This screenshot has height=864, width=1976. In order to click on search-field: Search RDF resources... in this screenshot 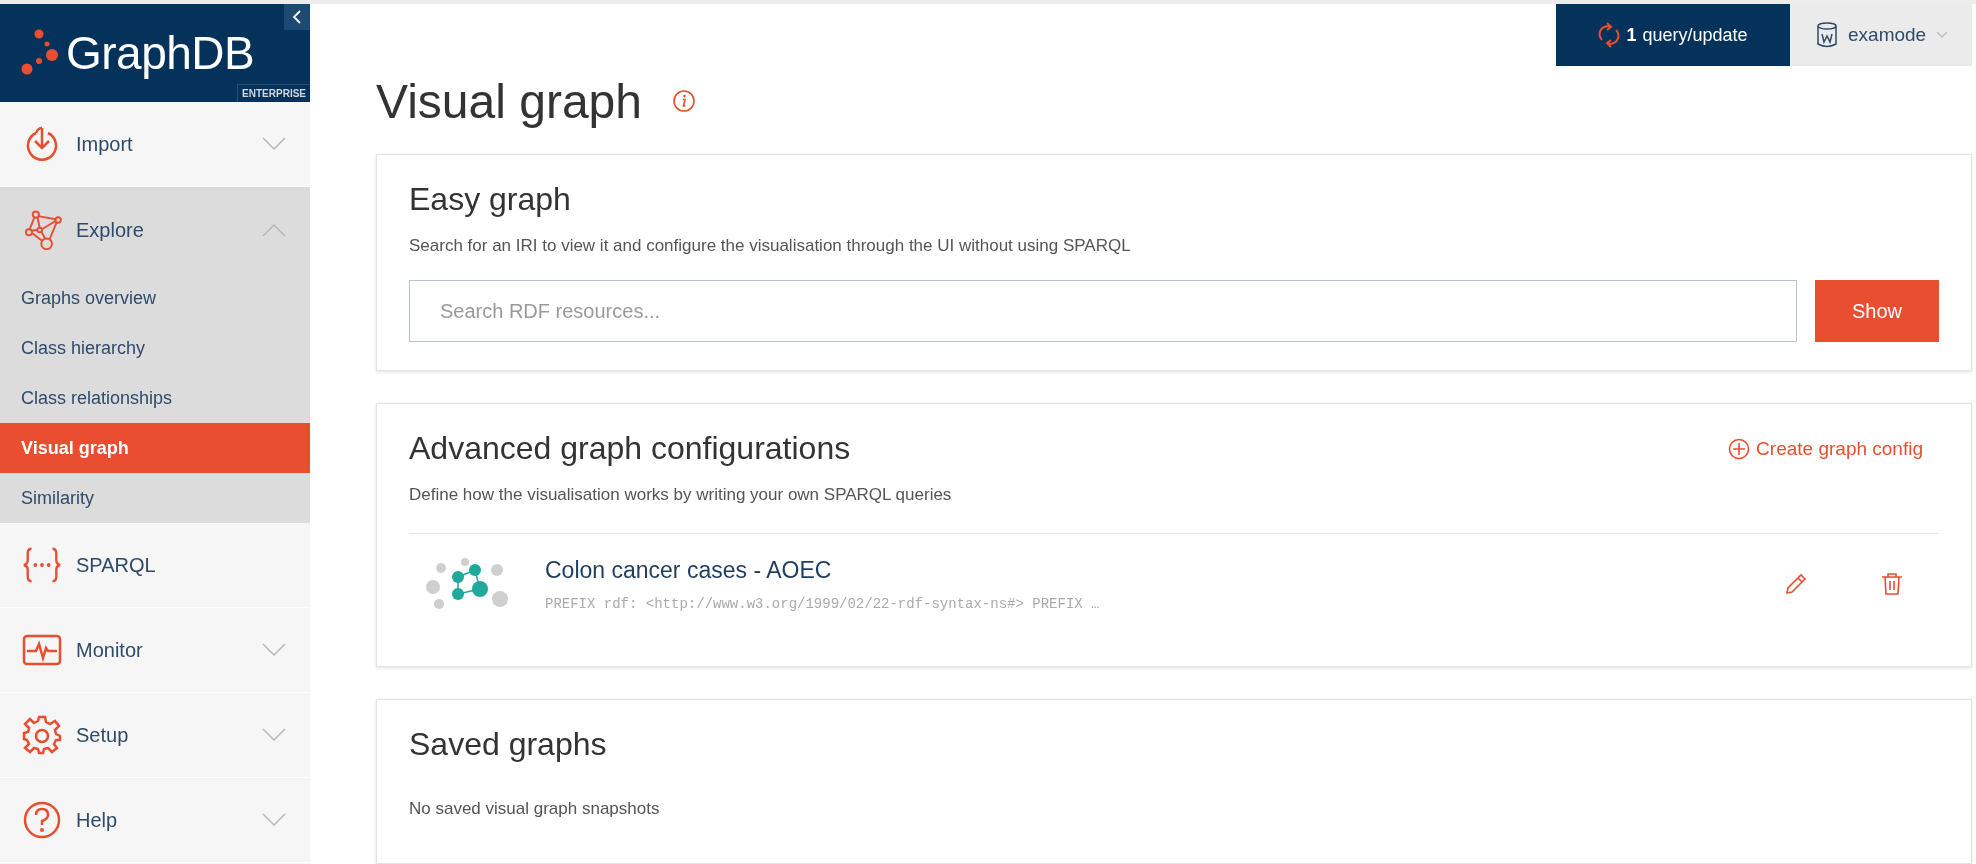, I will do `click(1103, 311)`.